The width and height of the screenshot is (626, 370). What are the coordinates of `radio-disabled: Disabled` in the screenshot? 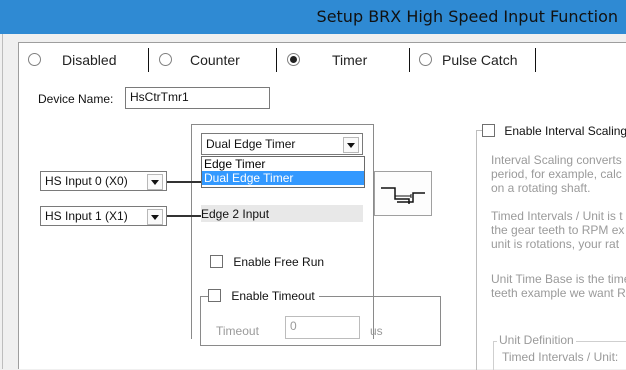 It's located at (72, 60).